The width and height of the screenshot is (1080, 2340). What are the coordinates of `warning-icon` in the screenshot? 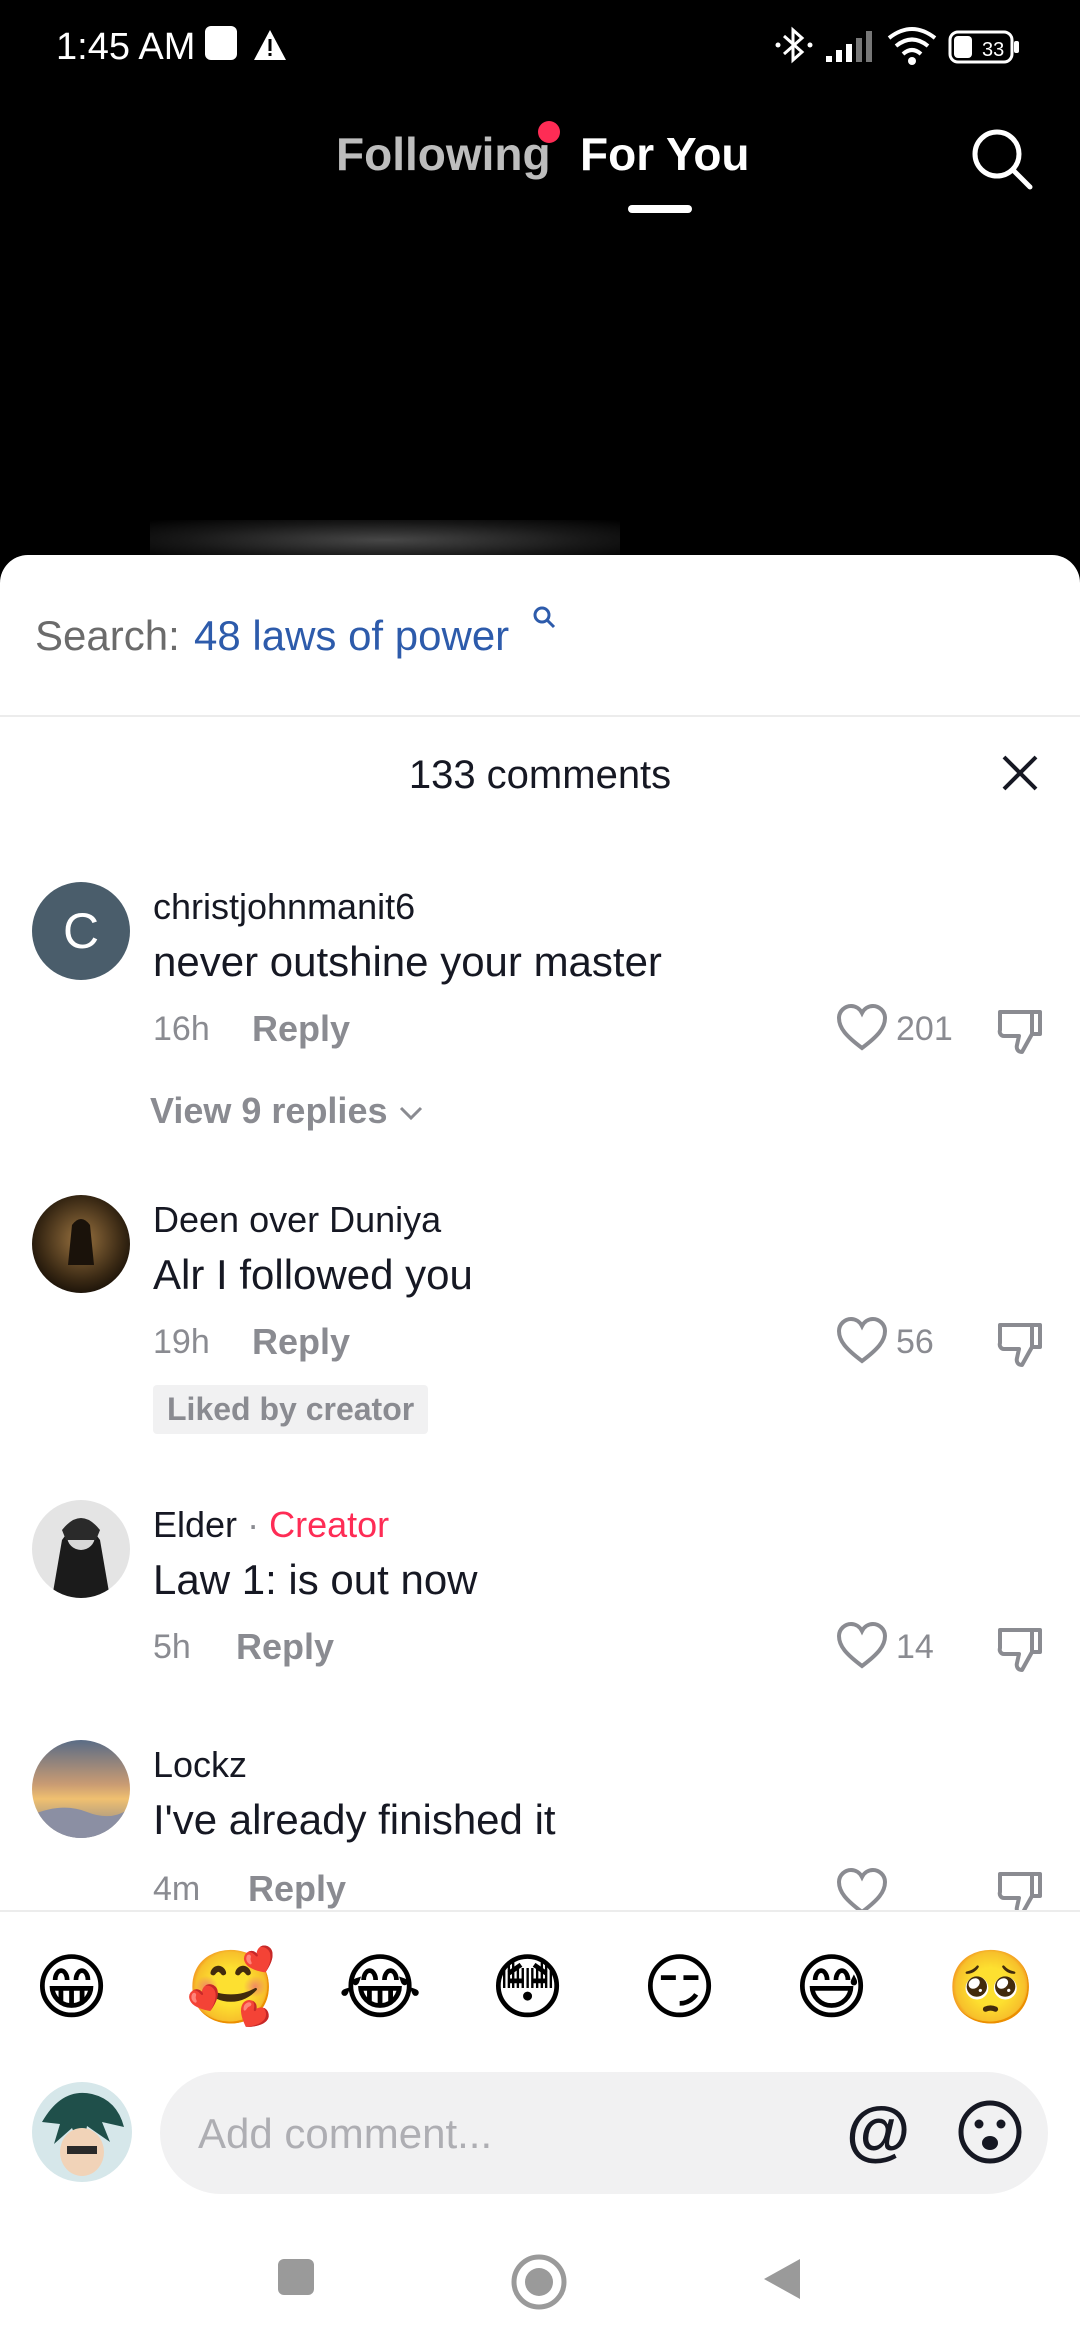 It's located at (270, 47).